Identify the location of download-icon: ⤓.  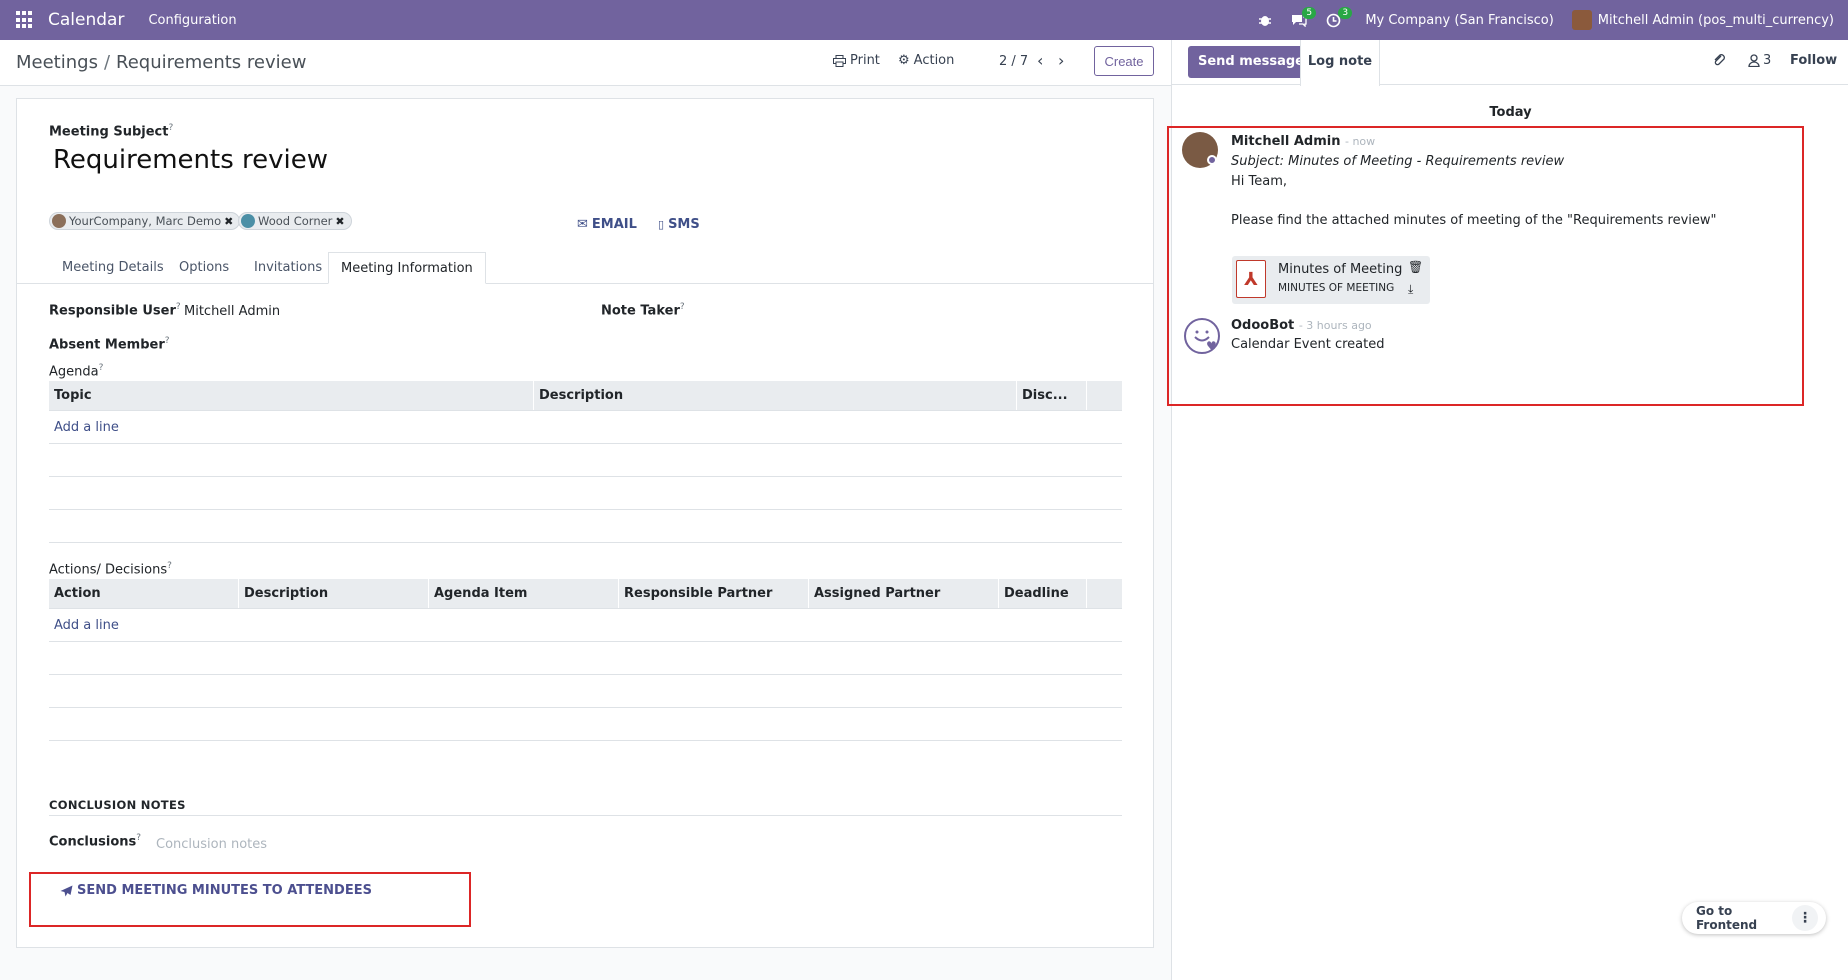
(1410, 289).